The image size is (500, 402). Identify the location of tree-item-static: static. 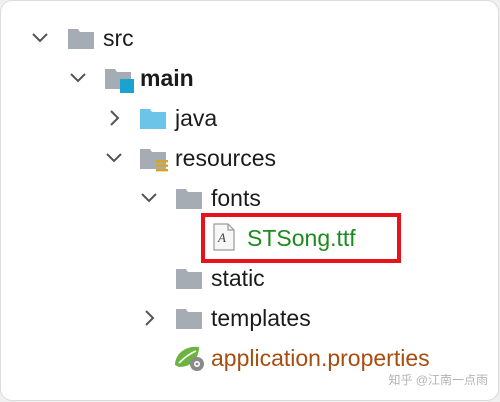
(249, 278).